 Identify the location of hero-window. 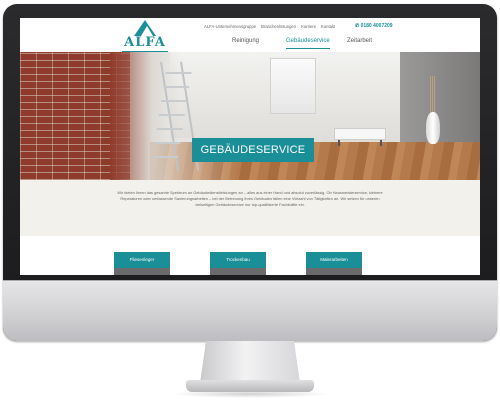
(293, 86).